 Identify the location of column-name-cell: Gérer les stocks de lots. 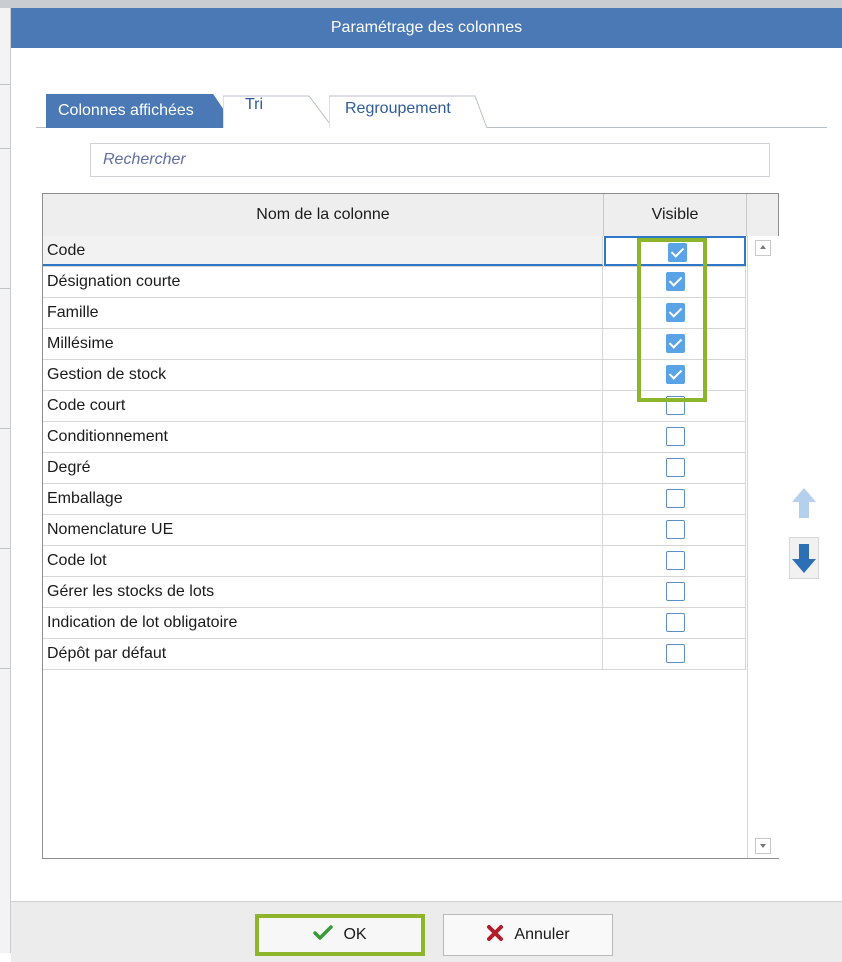
(323, 592).